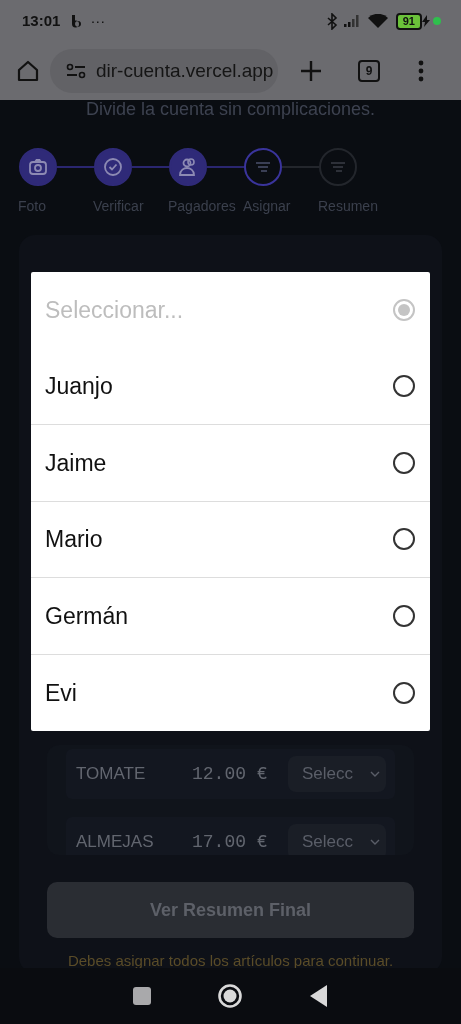 The height and width of the screenshot is (1024, 461). Describe the element at coordinates (115, 842) in the screenshot. I see `item-name: ALMEJAS` at that location.